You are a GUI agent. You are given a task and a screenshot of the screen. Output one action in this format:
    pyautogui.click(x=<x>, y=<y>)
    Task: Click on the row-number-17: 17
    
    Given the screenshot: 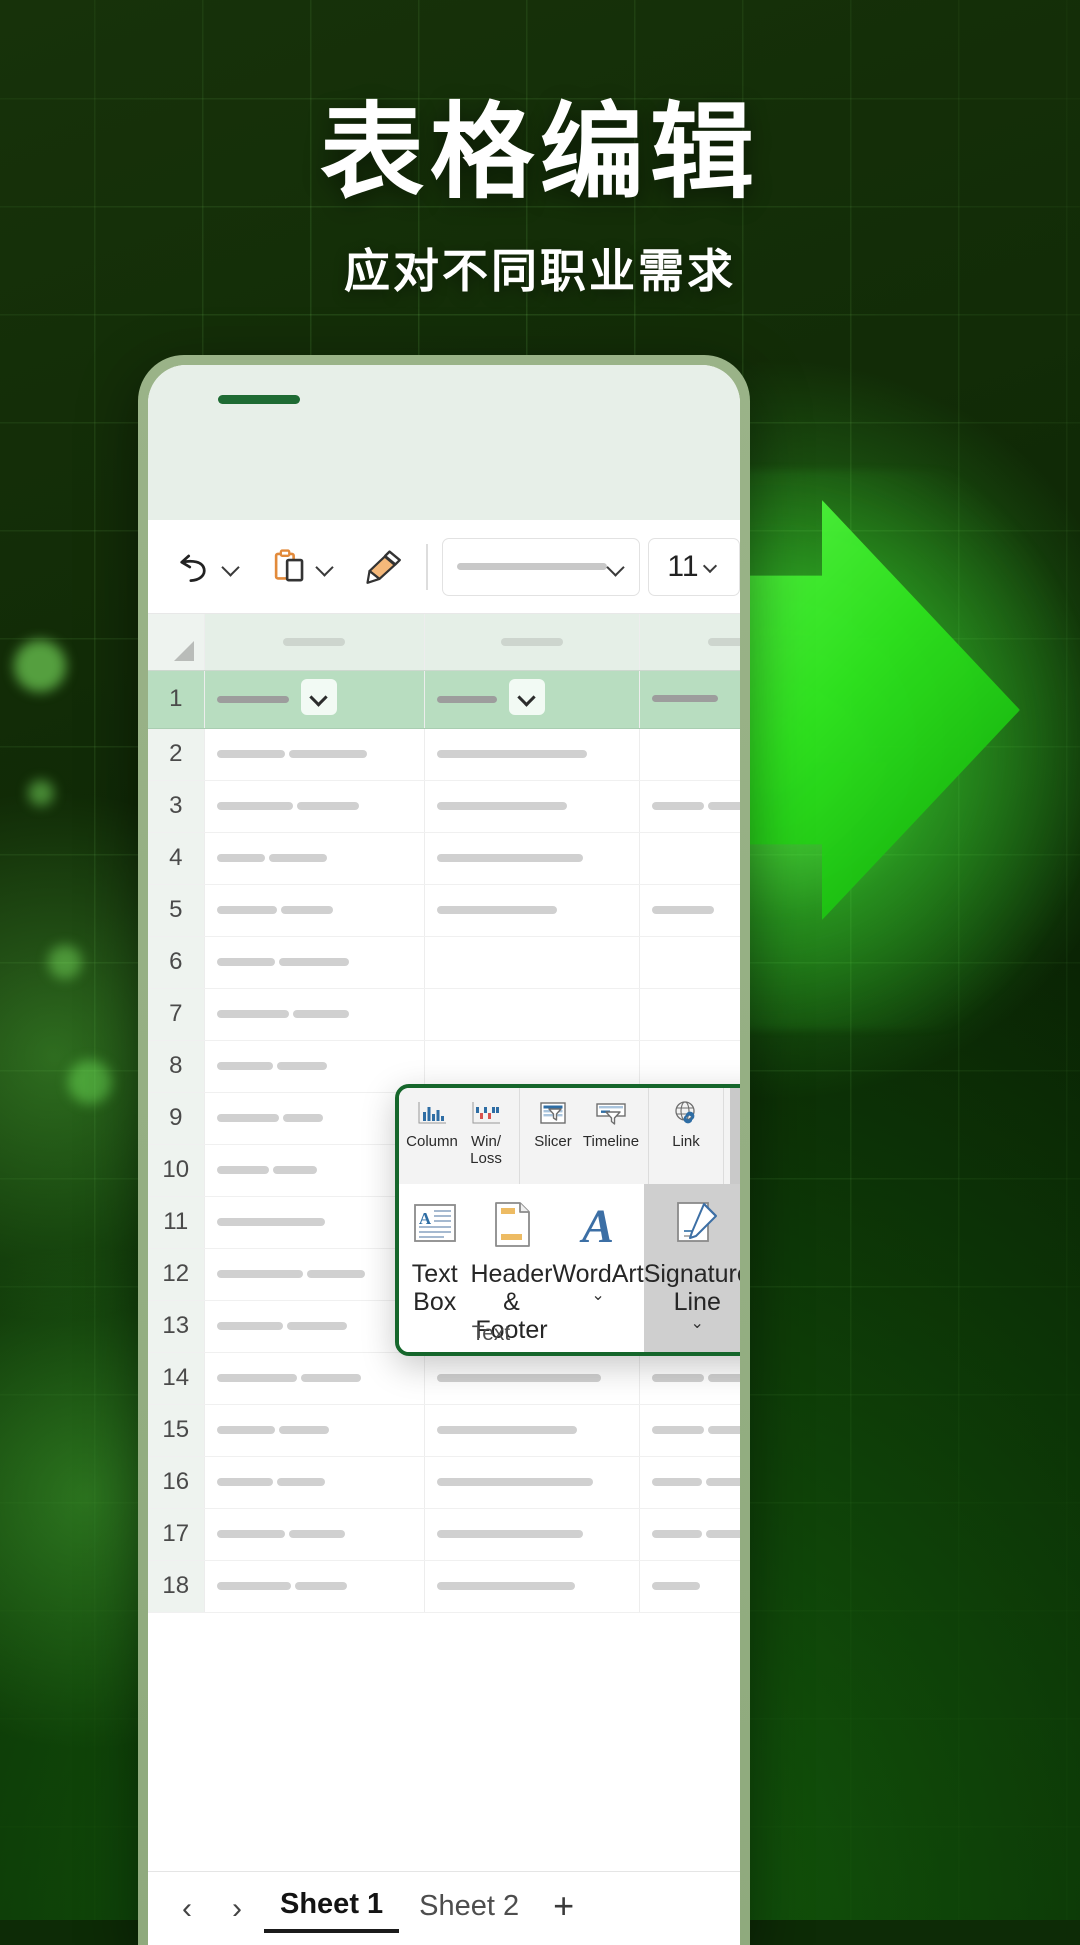 What is the action you would take?
    pyautogui.click(x=176, y=1534)
    